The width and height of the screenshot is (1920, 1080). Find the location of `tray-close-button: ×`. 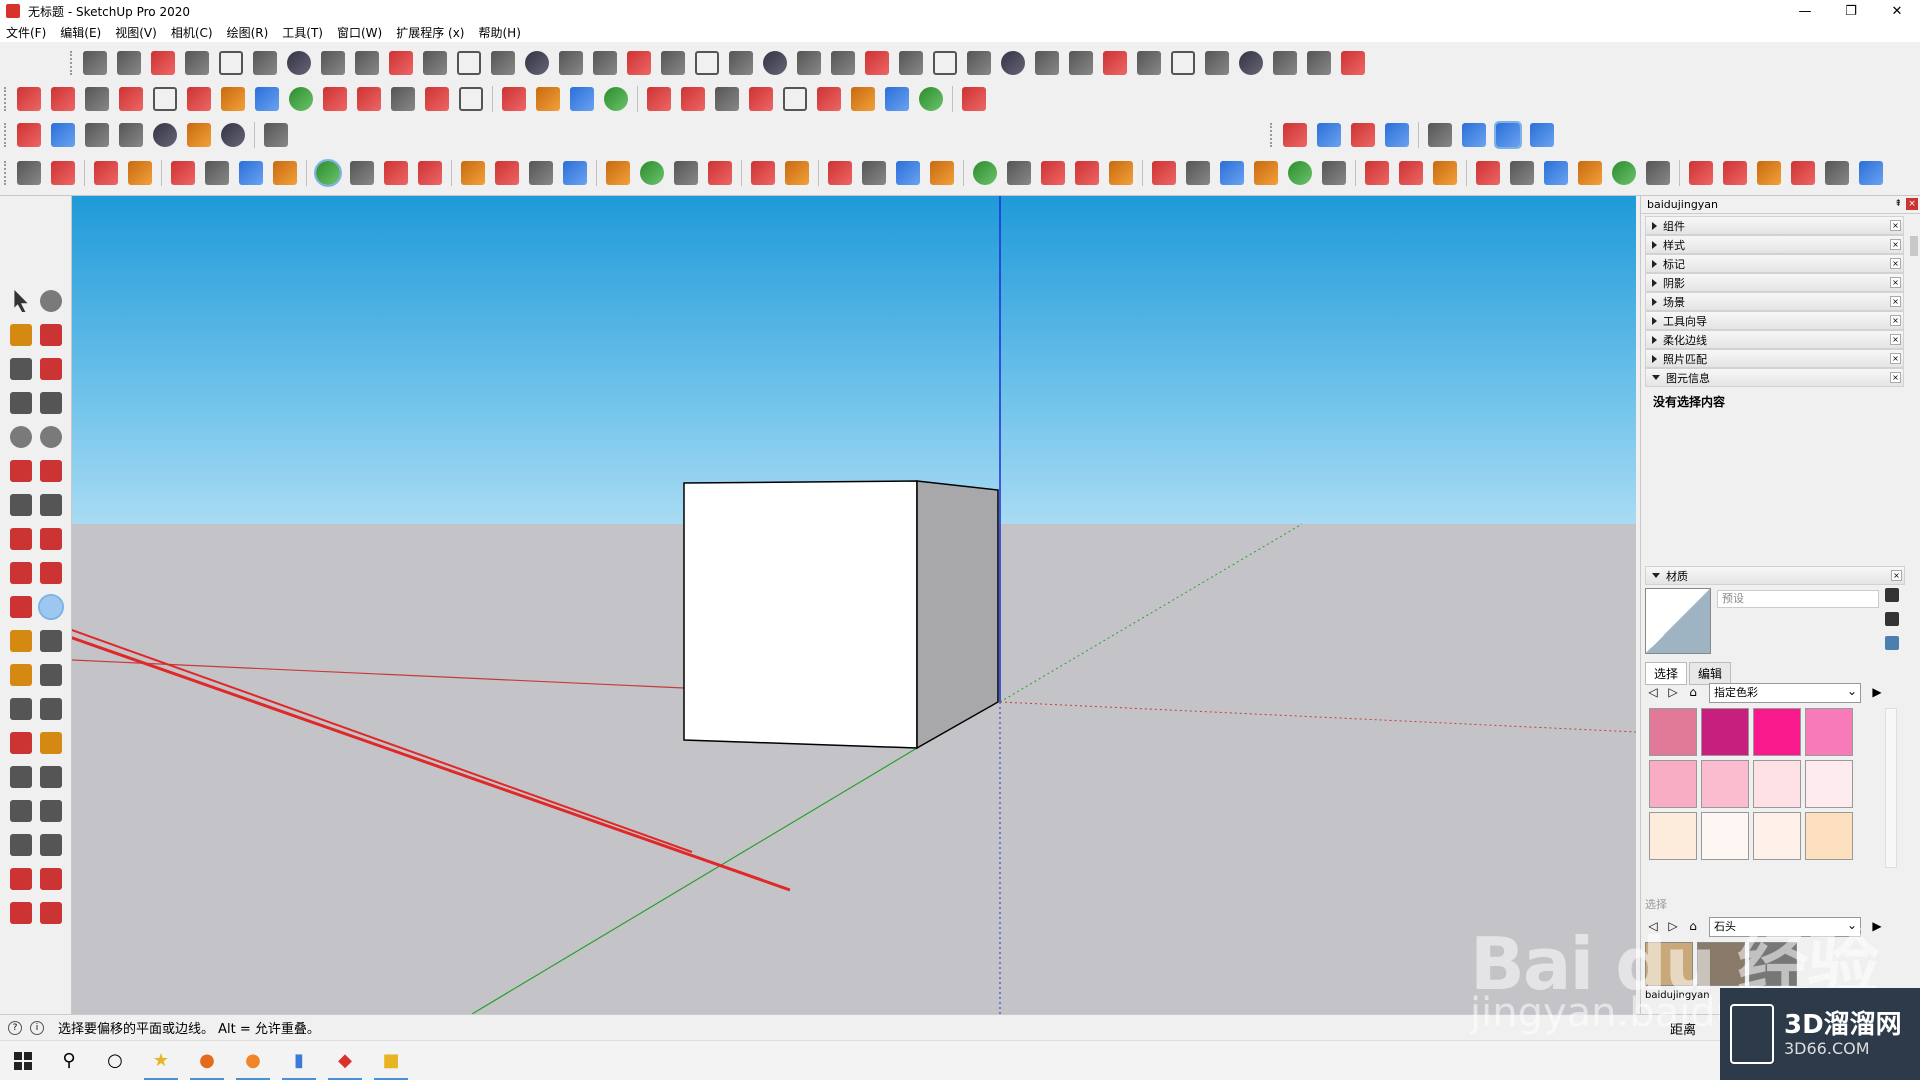

tray-close-button: × is located at coordinates (1912, 204).